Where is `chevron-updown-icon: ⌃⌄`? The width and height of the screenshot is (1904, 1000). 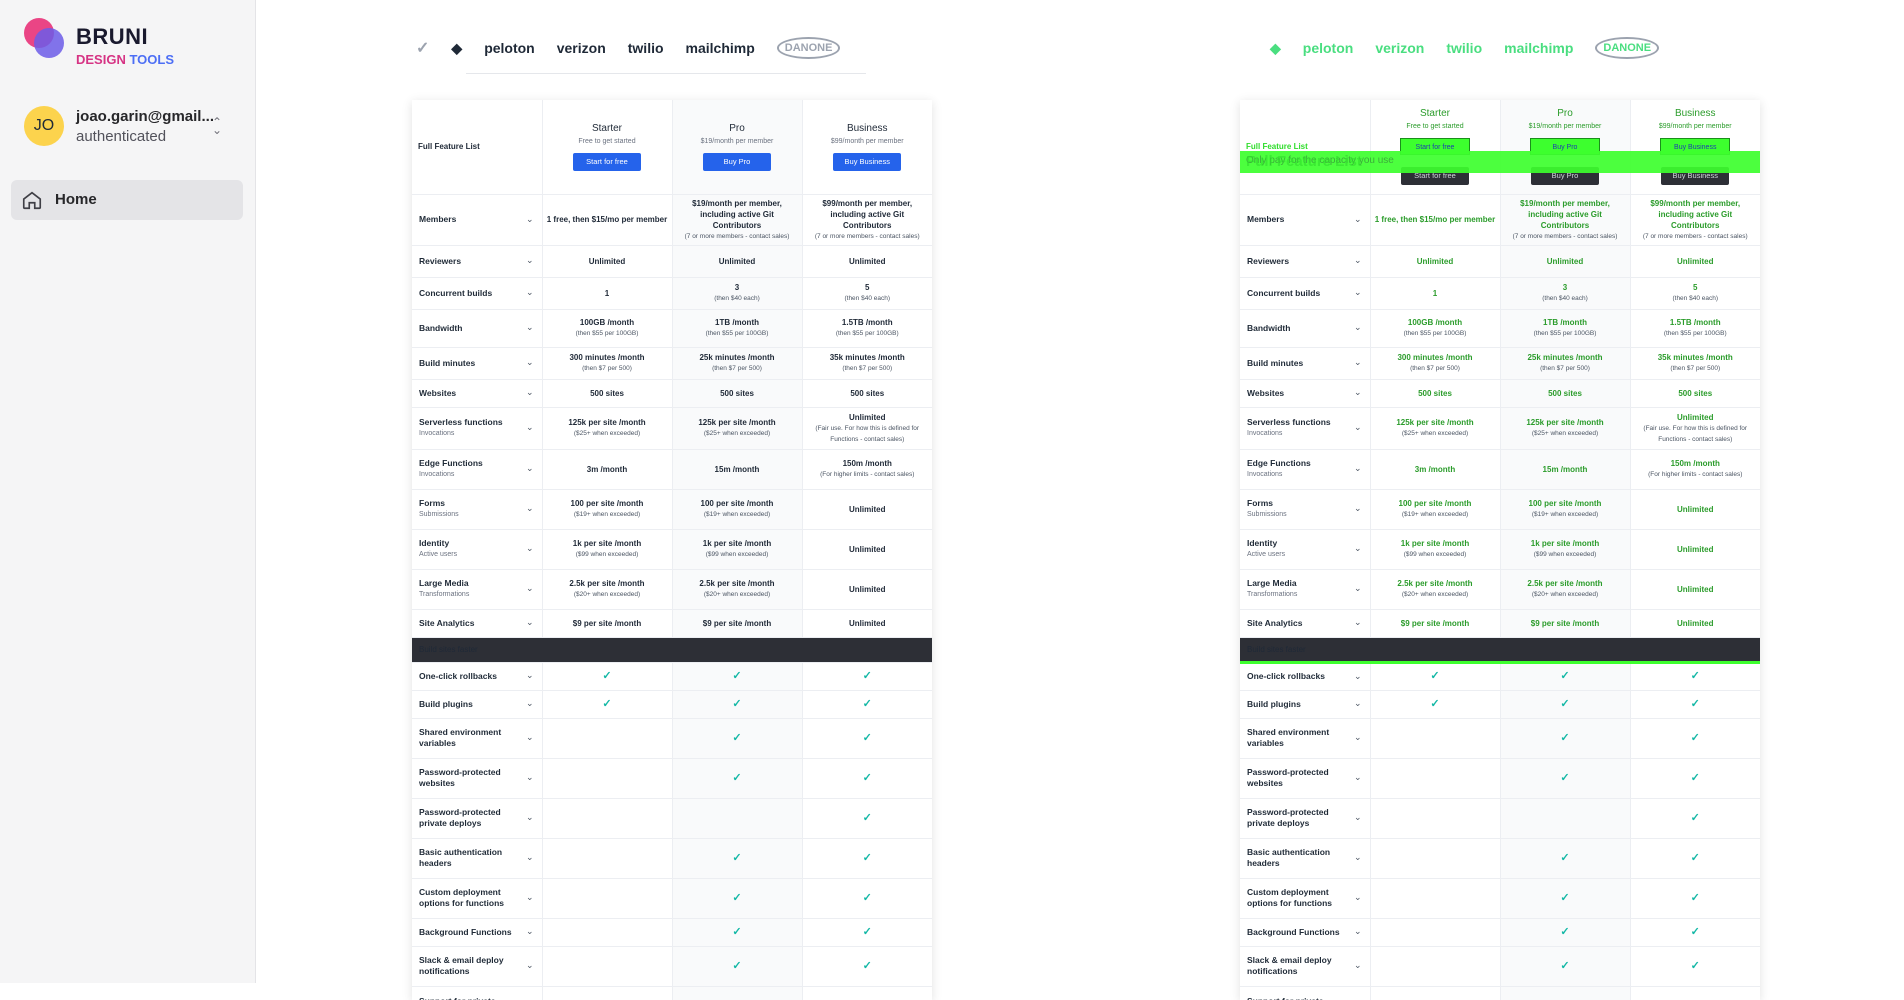
chevron-updown-icon: ⌃⌄ is located at coordinates (217, 126).